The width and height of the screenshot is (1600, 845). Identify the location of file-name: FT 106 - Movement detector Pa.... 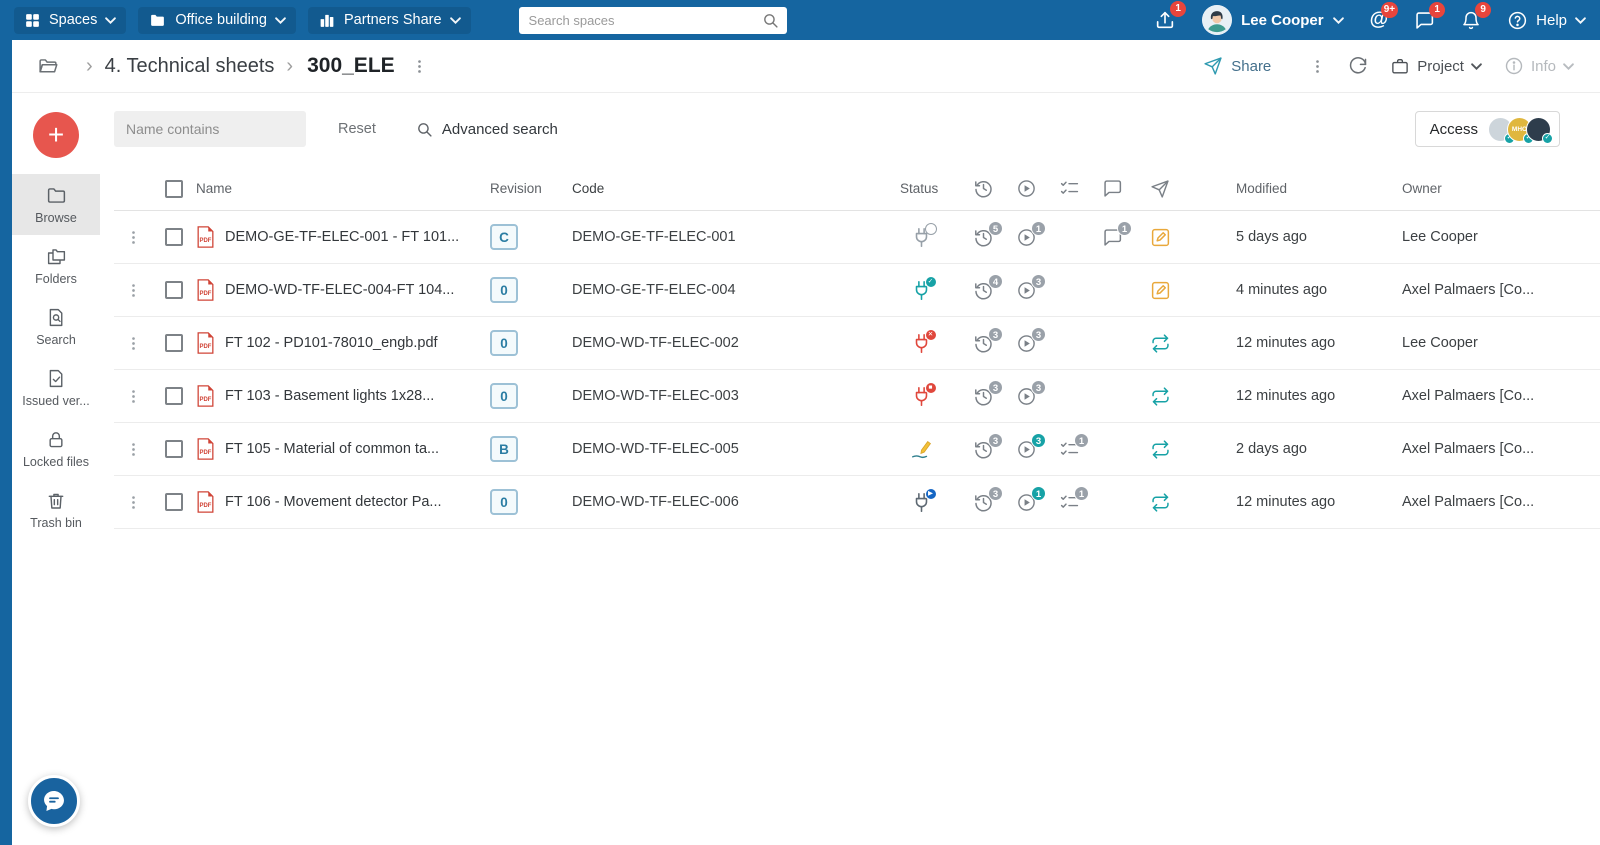
(333, 502).